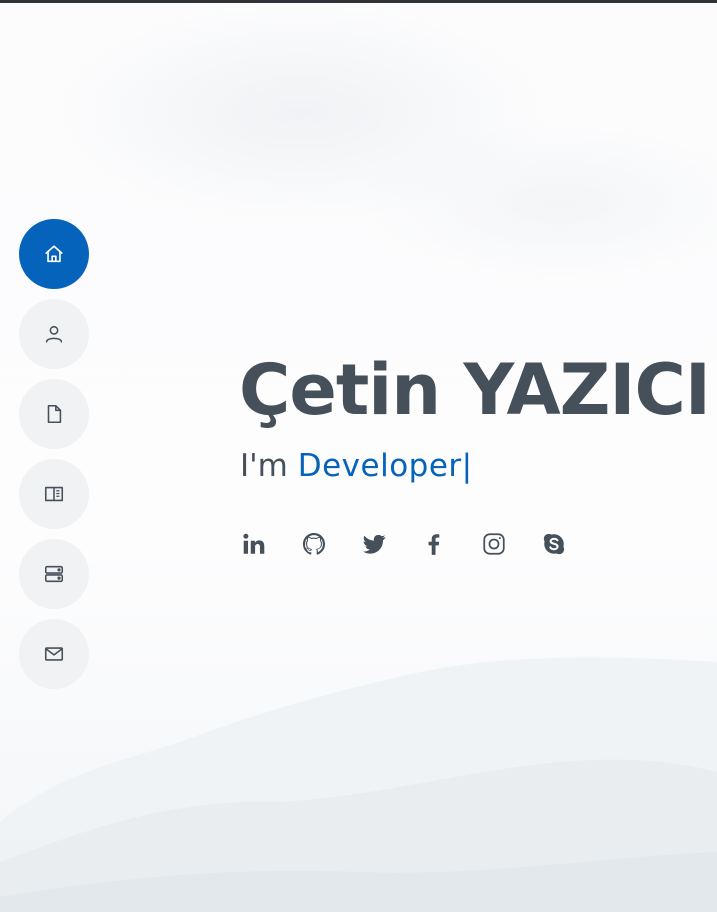 The image size is (717, 912). Describe the element at coordinates (467, 466) in the screenshot. I see `typed-cursor: |` at that location.